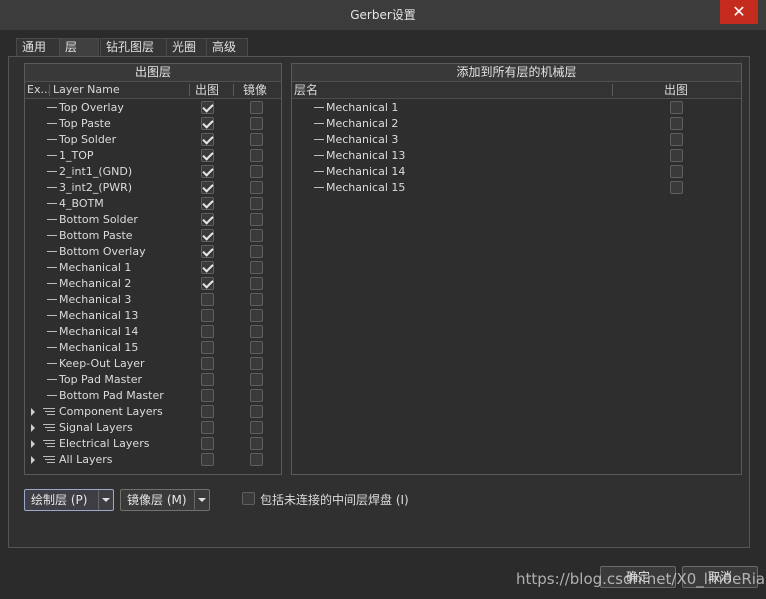  Describe the element at coordinates (69, 500) in the screenshot. I see `plot-layers-dropdown: 绘制层 (P)` at that location.